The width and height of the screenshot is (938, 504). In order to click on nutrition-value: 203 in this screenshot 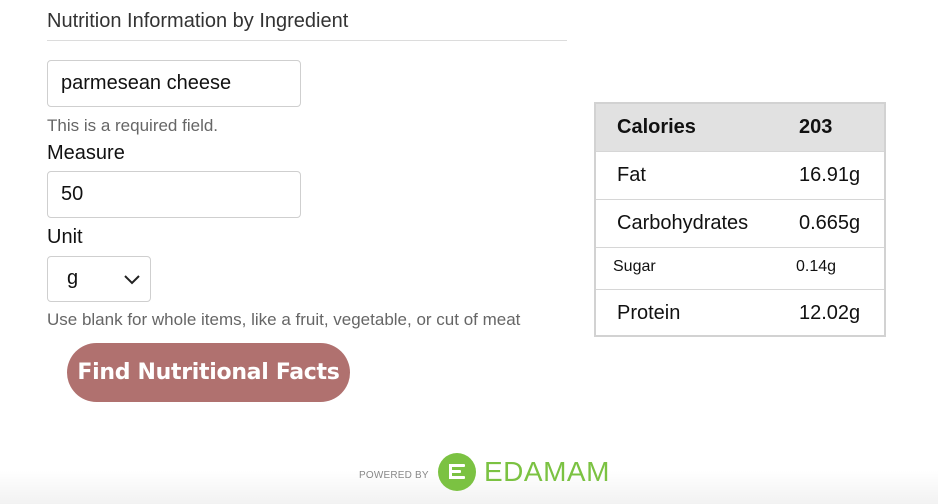, I will do `click(816, 127)`.